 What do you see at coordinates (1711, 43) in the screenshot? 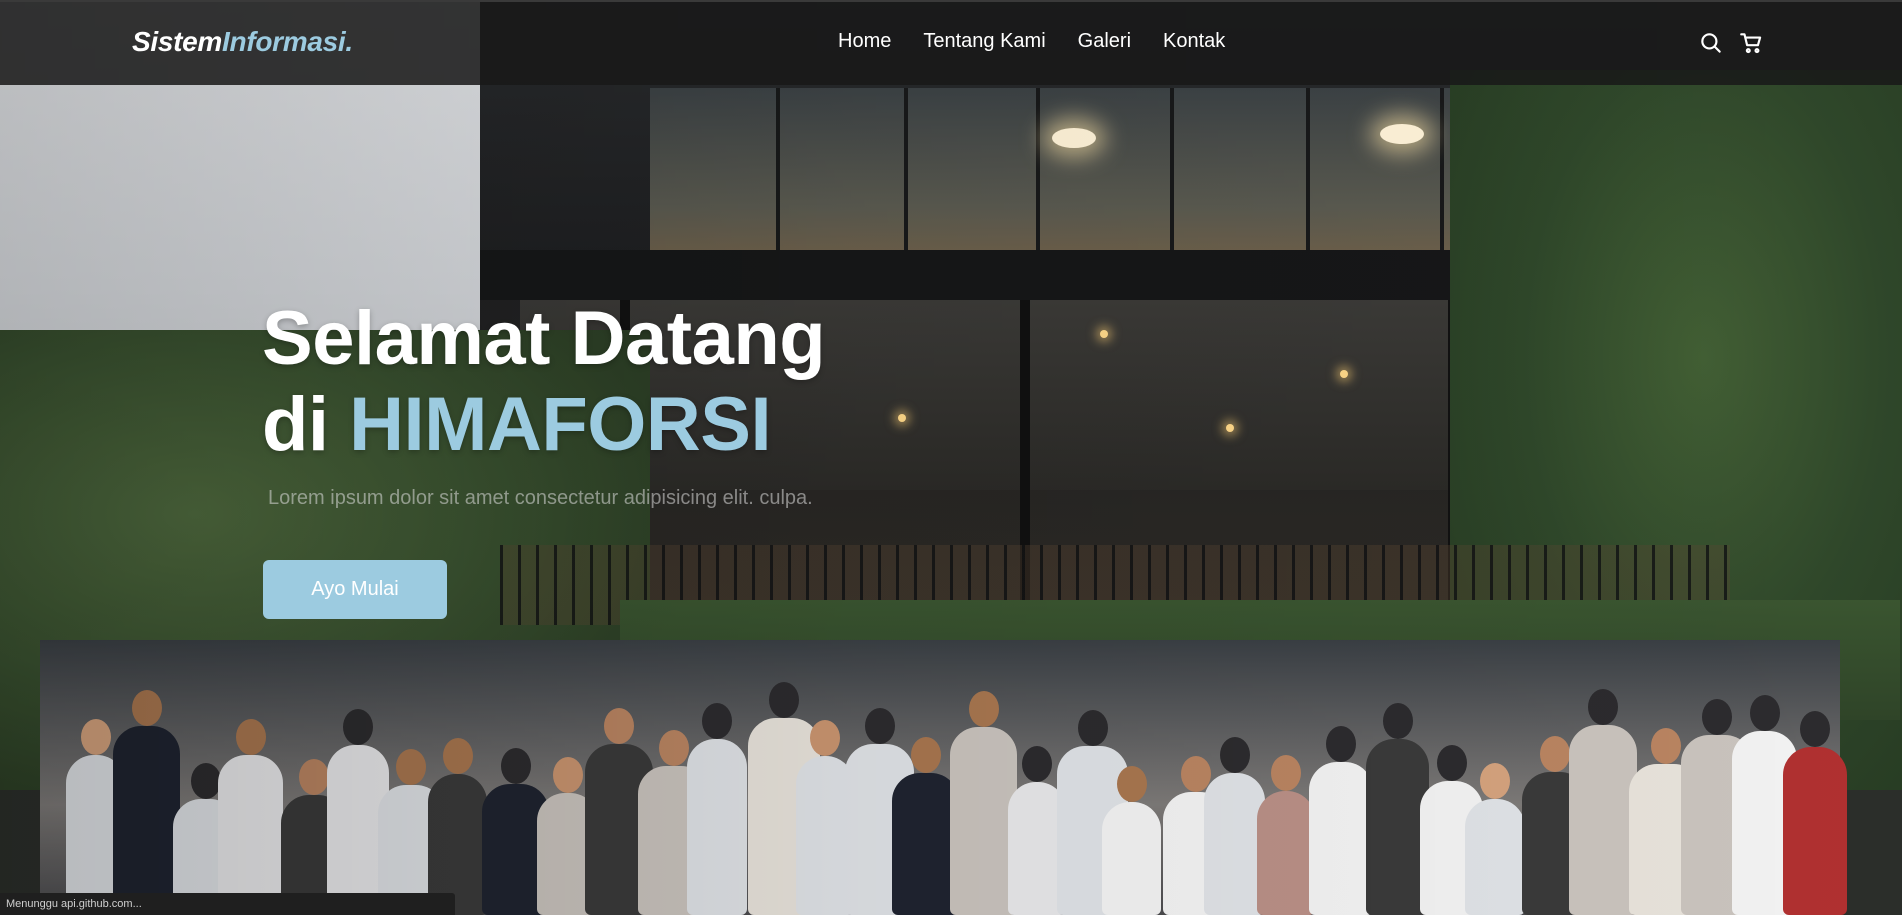
I see `search-icon` at bounding box center [1711, 43].